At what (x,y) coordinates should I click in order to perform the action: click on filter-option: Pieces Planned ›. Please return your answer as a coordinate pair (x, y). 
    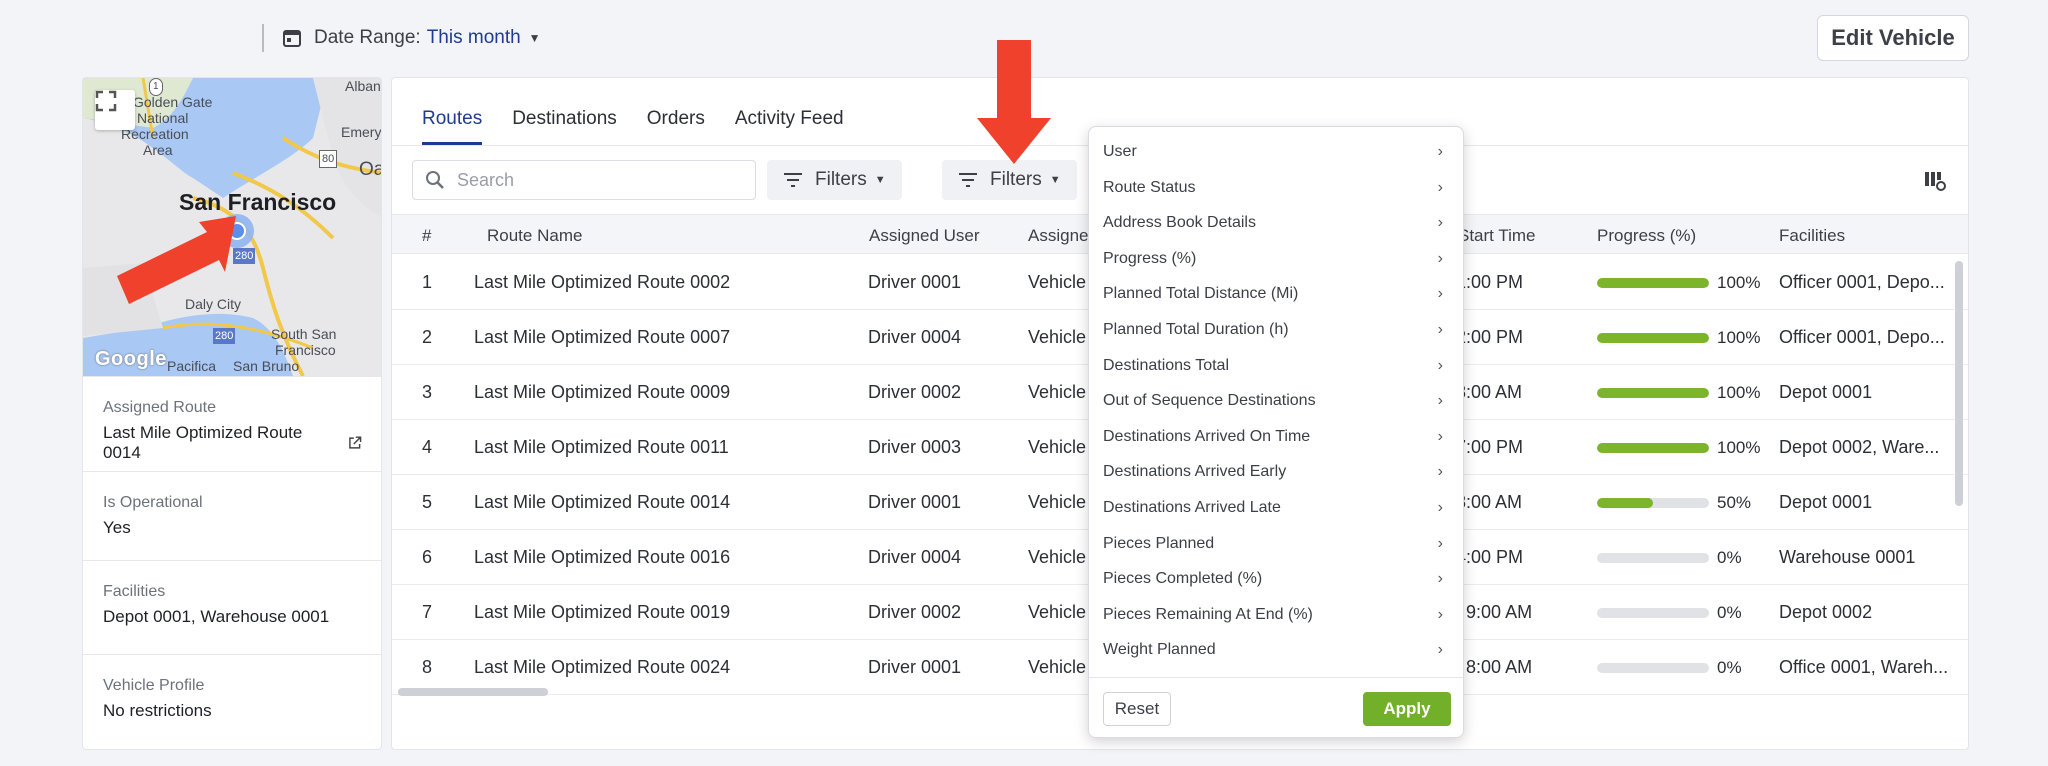
    Looking at the image, I should click on (1273, 544).